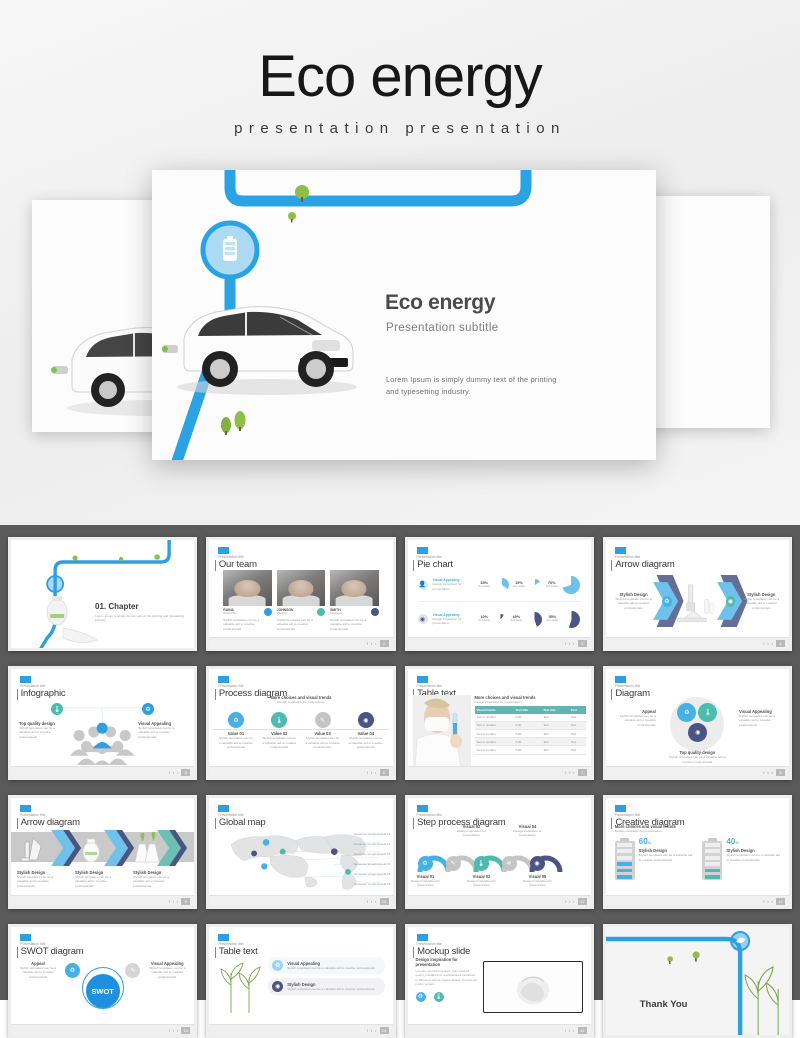 This screenshot has width=800, height=1038. What do you see at coordinates (400, 128) in the screenshot?
I see `page-subtitle: presentation presentation` at bounding box center [400, 128].